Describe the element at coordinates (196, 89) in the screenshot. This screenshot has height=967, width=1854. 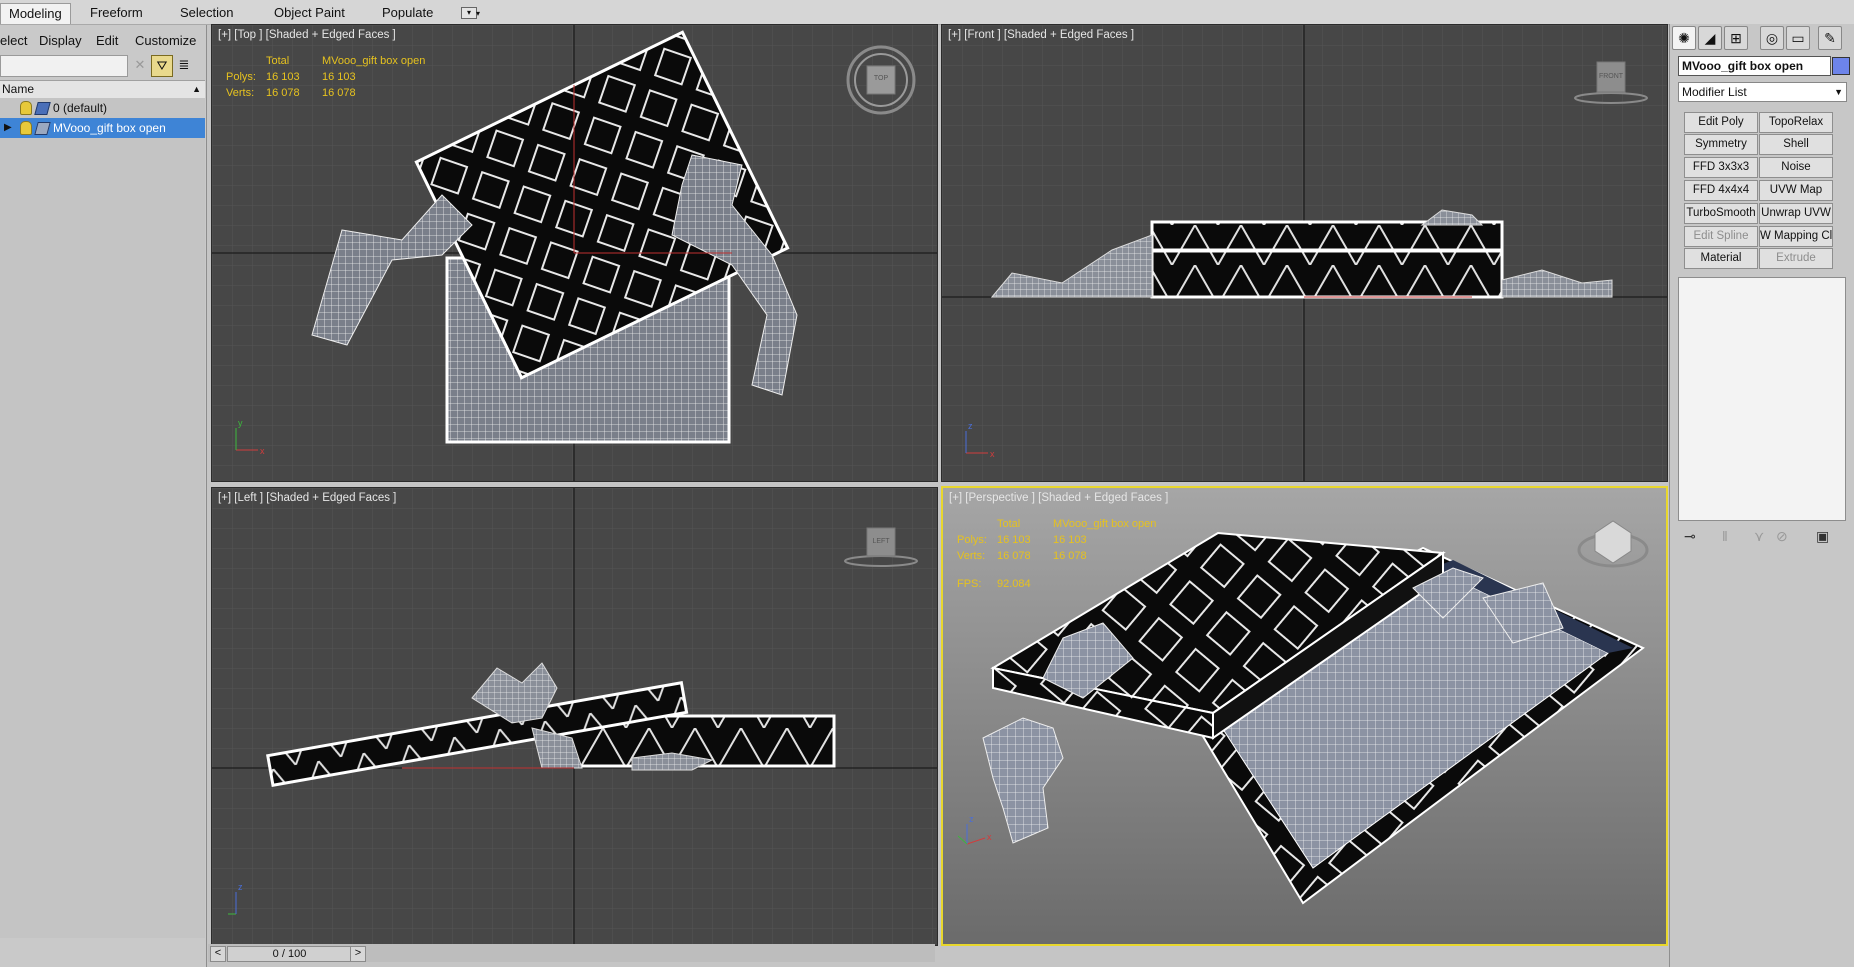
I see `sort-up-icon: ▲` at that location.